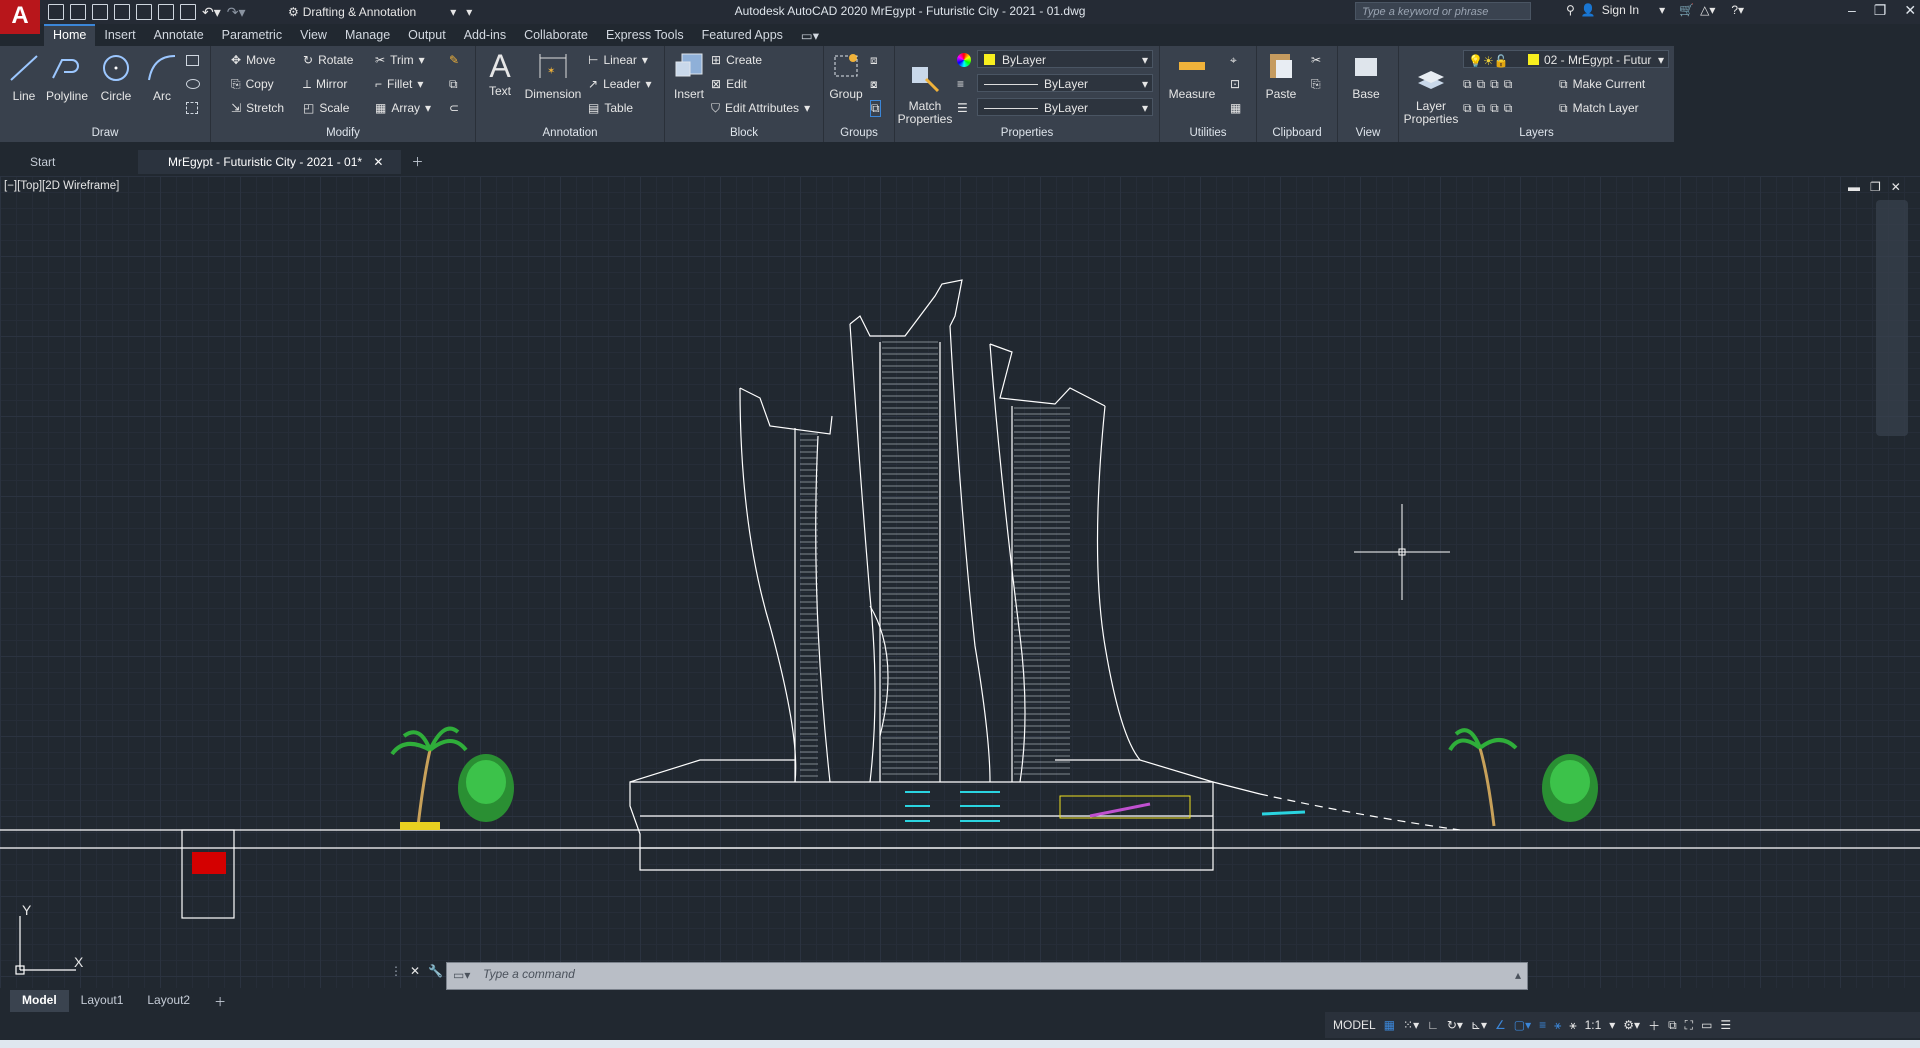  What do you see at coordinates (1620, 10) in the screenshot?
I see `sign-in-label: Sign In` at bounding box center [1620, 10].